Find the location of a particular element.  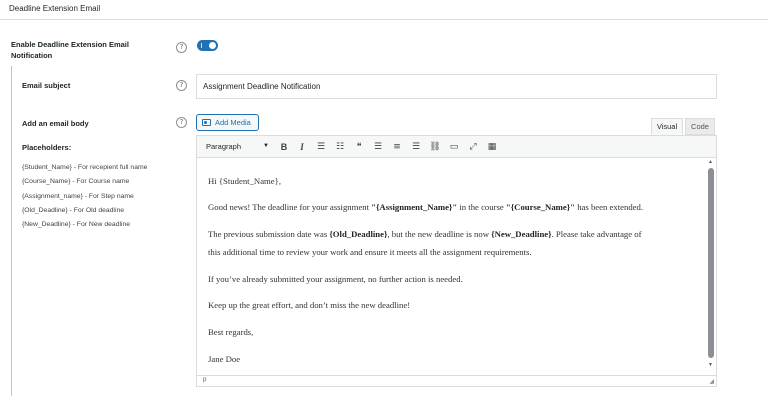

enable-toggle is located at coordinates (207, 45).